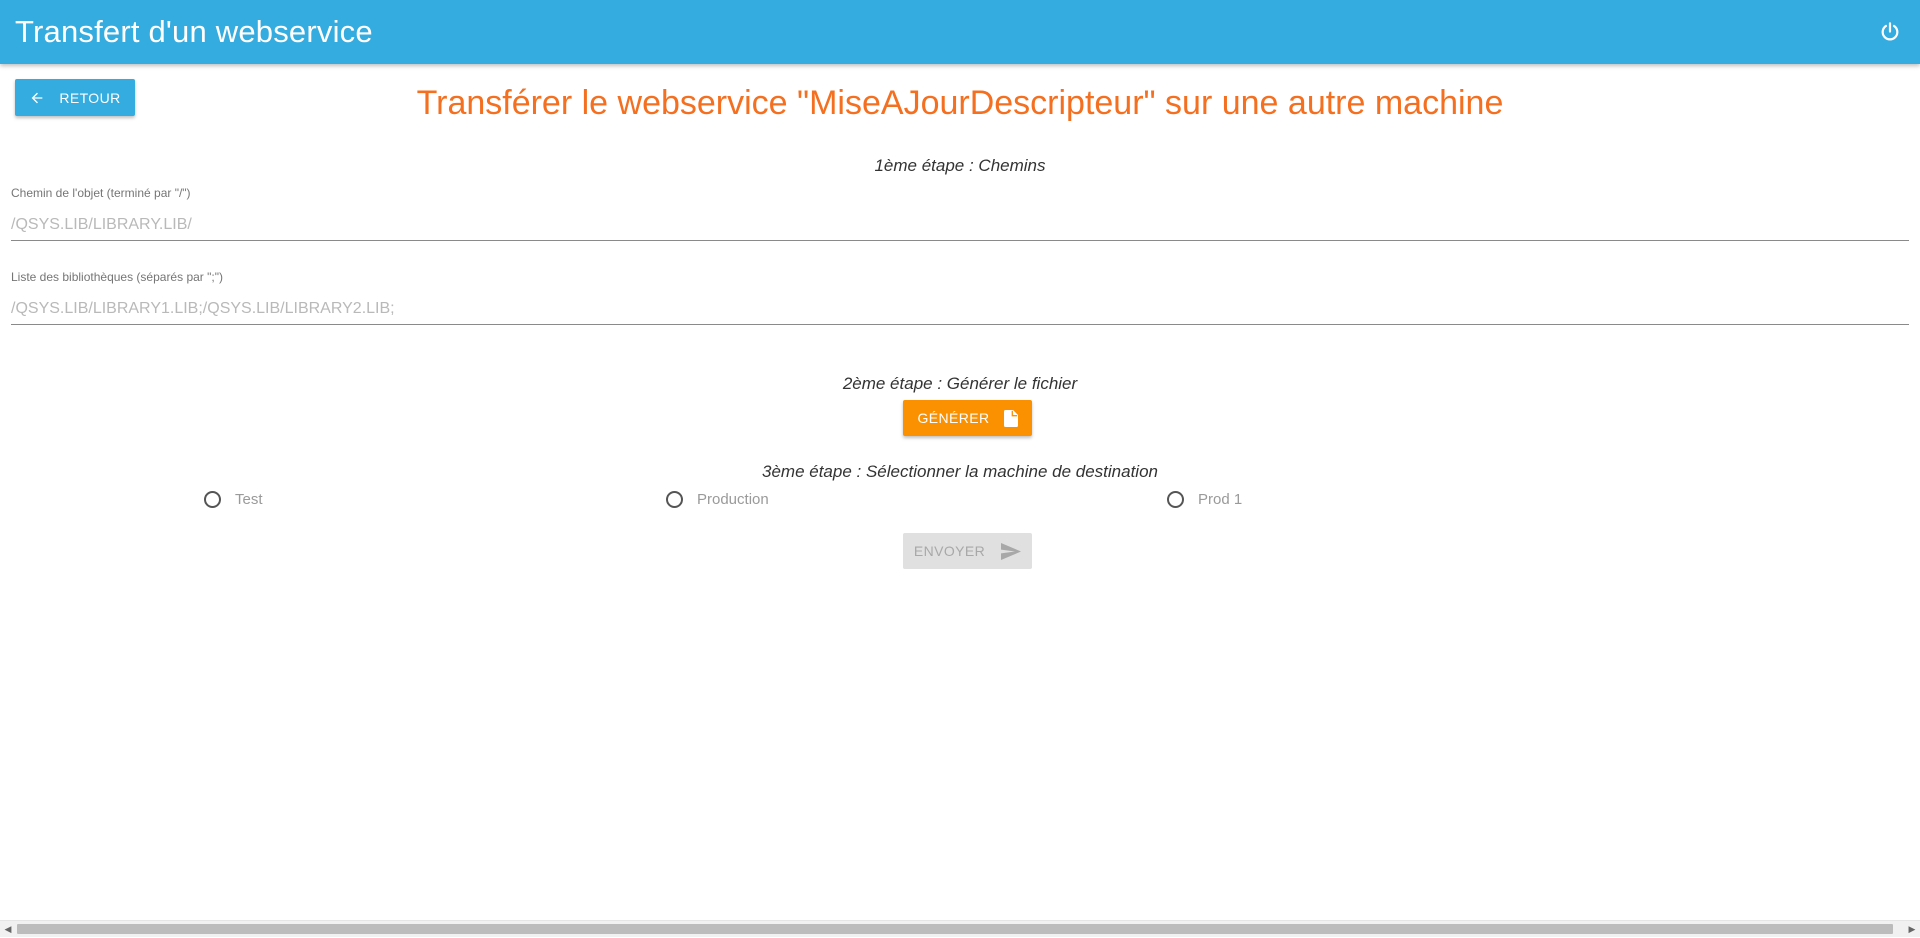  What do you see at coordinates (249, 499) in the screenshot?
I see `radio-label: Test` at bounding box center [249, 499].